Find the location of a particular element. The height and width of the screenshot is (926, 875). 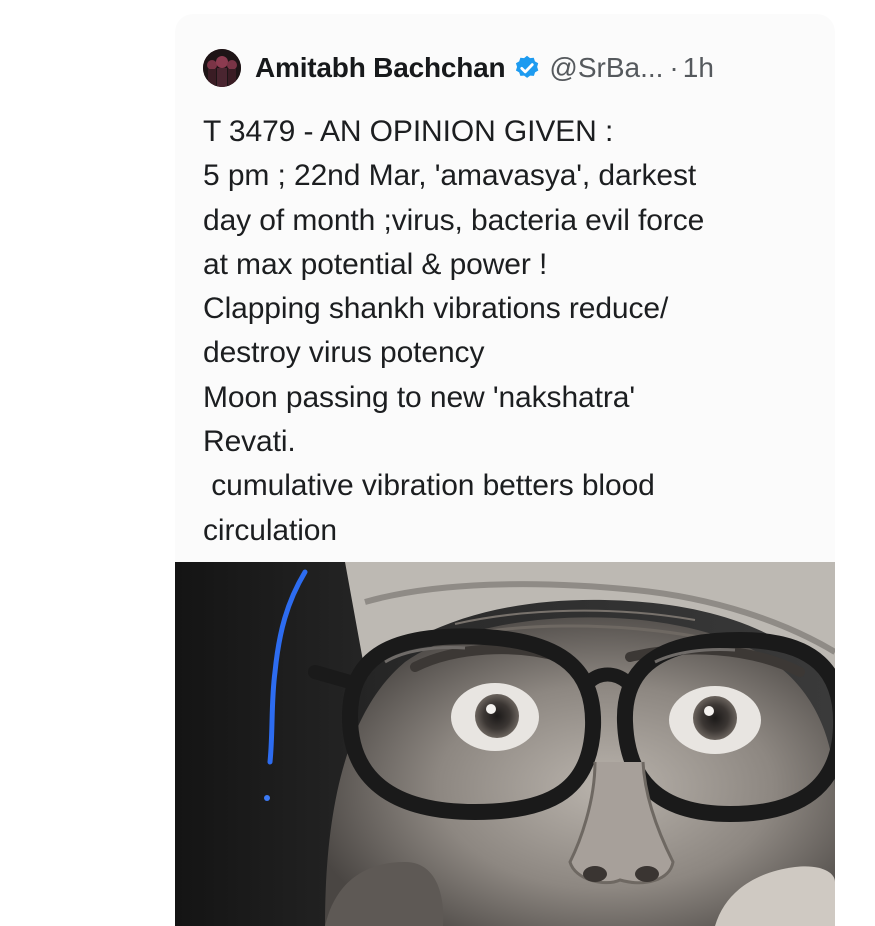

tweet-text-line: T 3479 - AN OPINION GIVEN : is located at coordinates (408, 131).